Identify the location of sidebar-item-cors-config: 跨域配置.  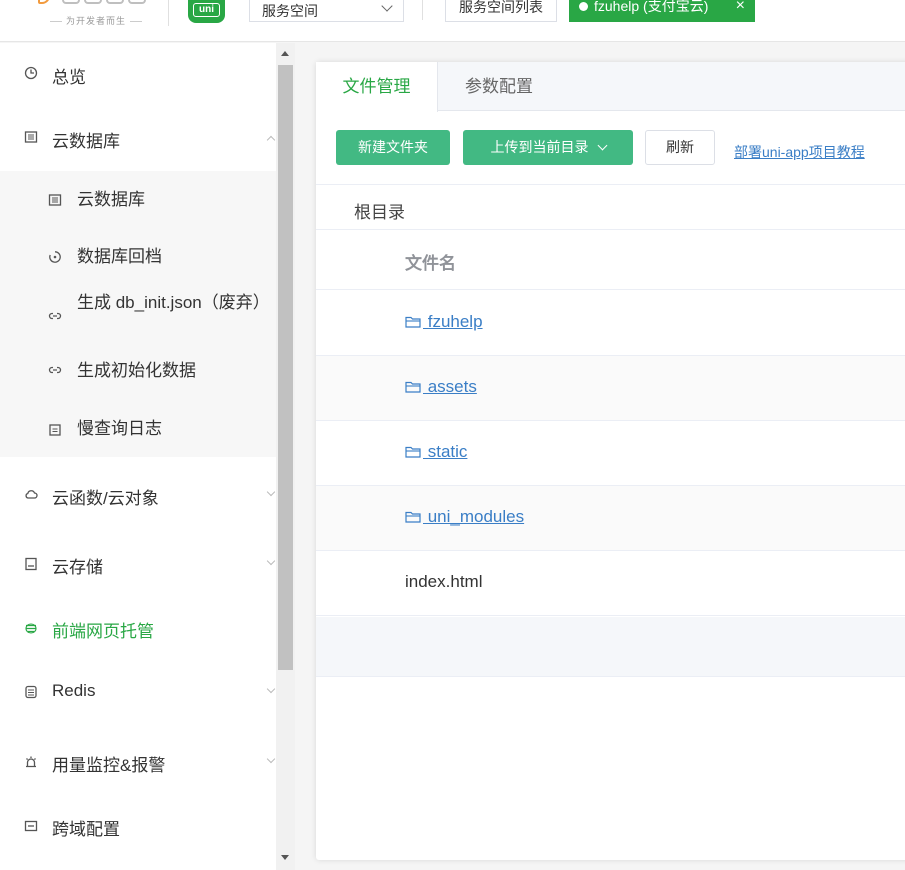
(138, 825).